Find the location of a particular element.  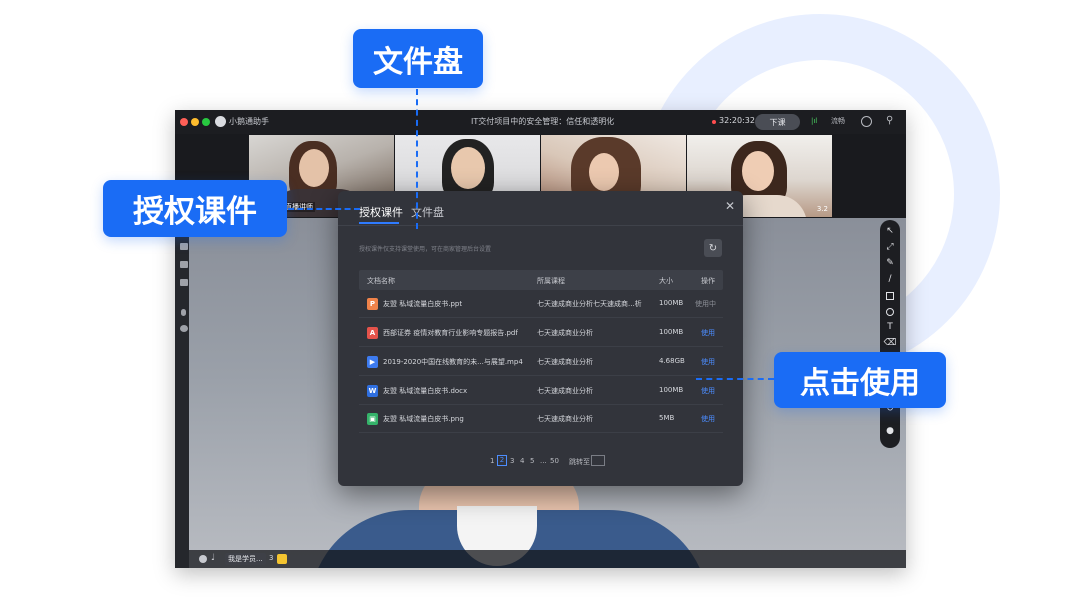

maximize-window-button is located at coordinates (206, 122).